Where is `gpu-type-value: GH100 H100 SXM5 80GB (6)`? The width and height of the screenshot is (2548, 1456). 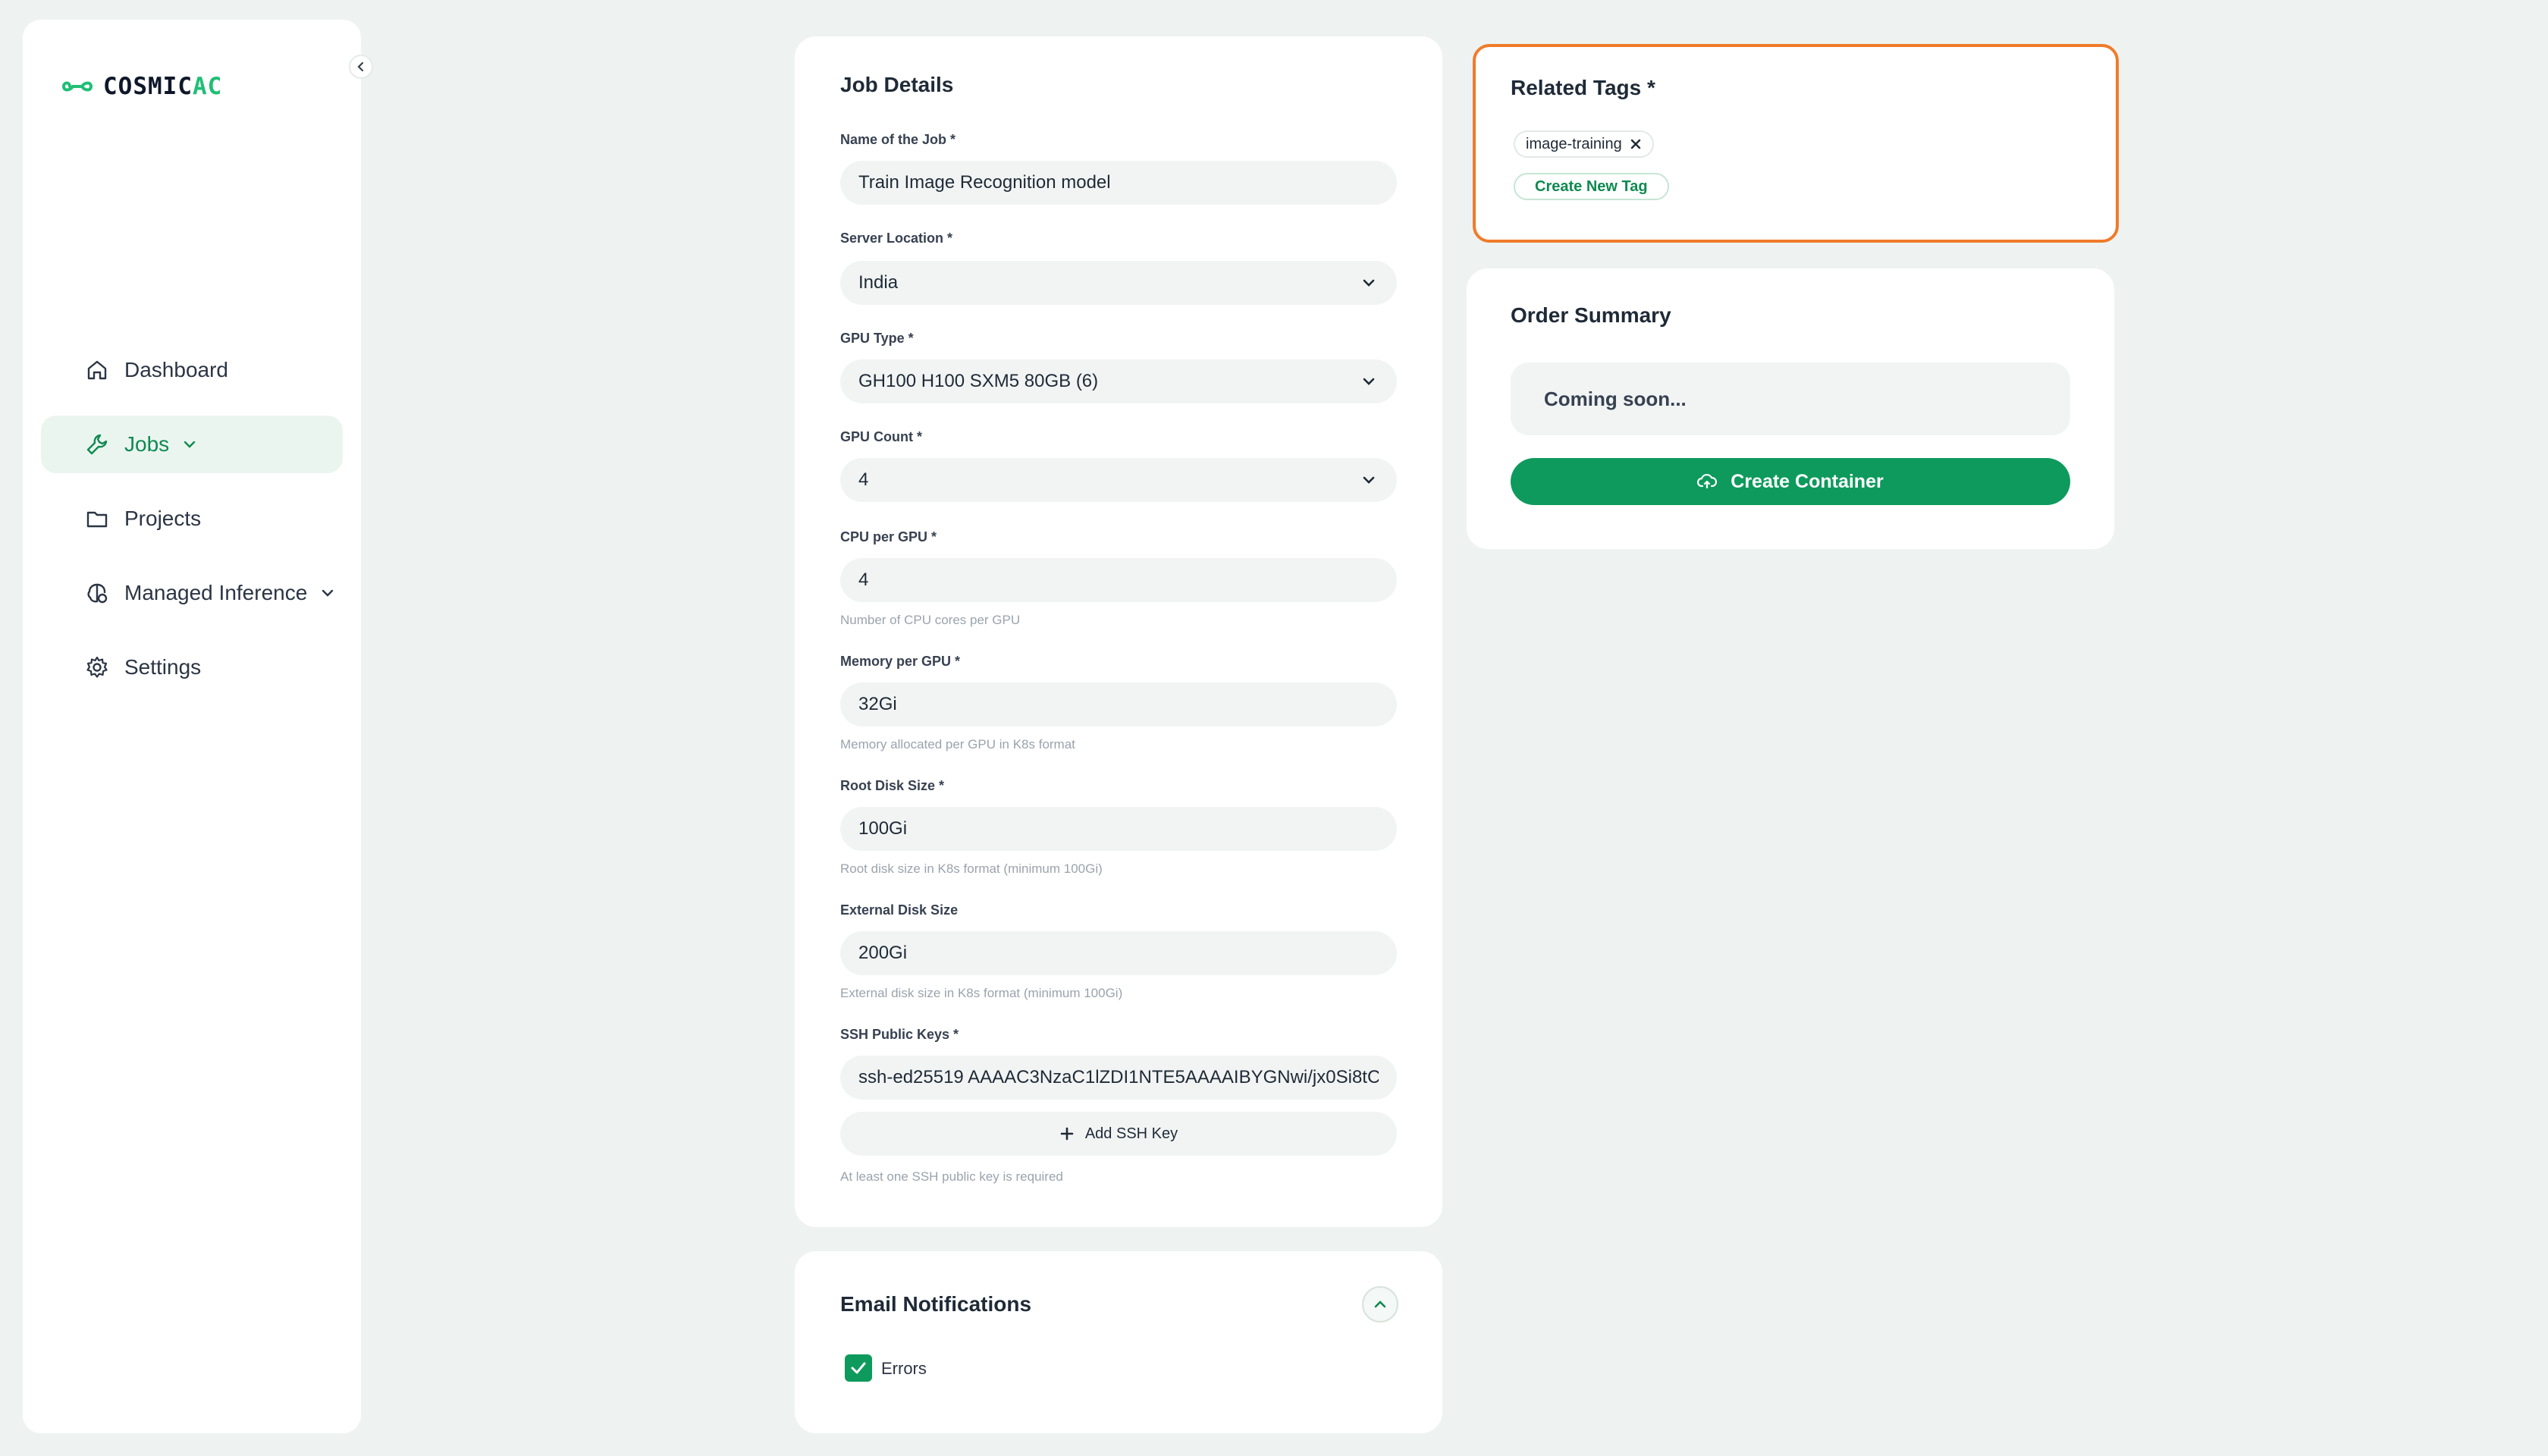
gpu-type-value: GH100 H100 SXM5 80GB (6) is located at coordinates (978, 381).